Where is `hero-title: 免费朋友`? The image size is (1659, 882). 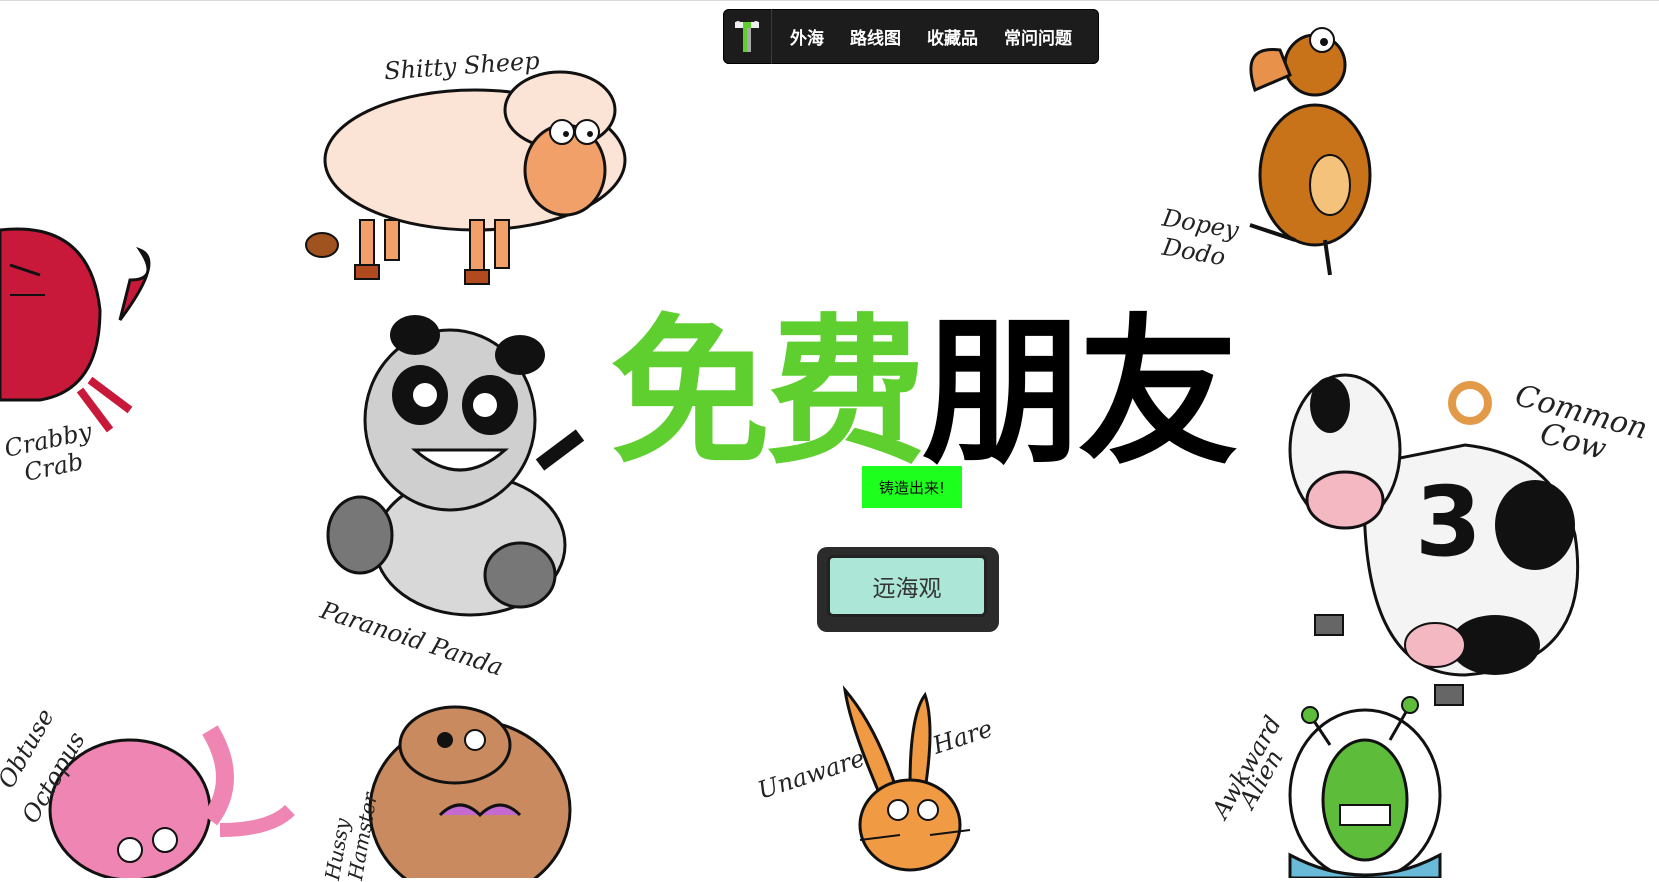
hero-title: 免费朋友 is located at coordinates (924, 393).